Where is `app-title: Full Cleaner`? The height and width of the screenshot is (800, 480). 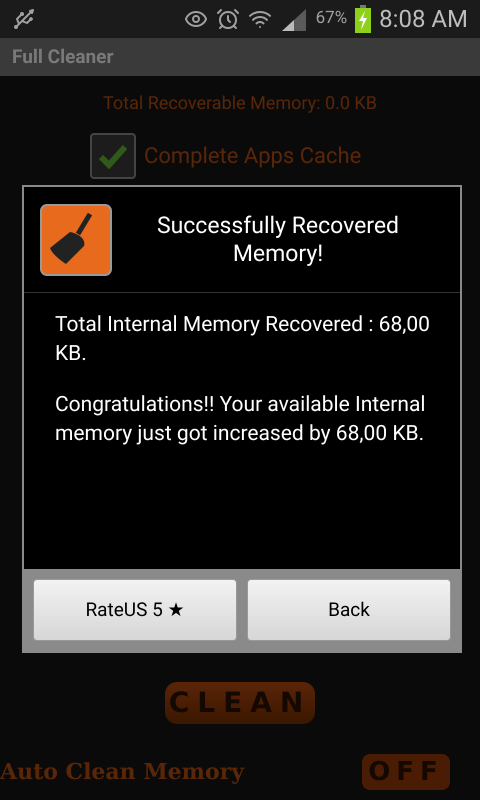
app-title: Full Cleaner is located at coordinates (63, 57).